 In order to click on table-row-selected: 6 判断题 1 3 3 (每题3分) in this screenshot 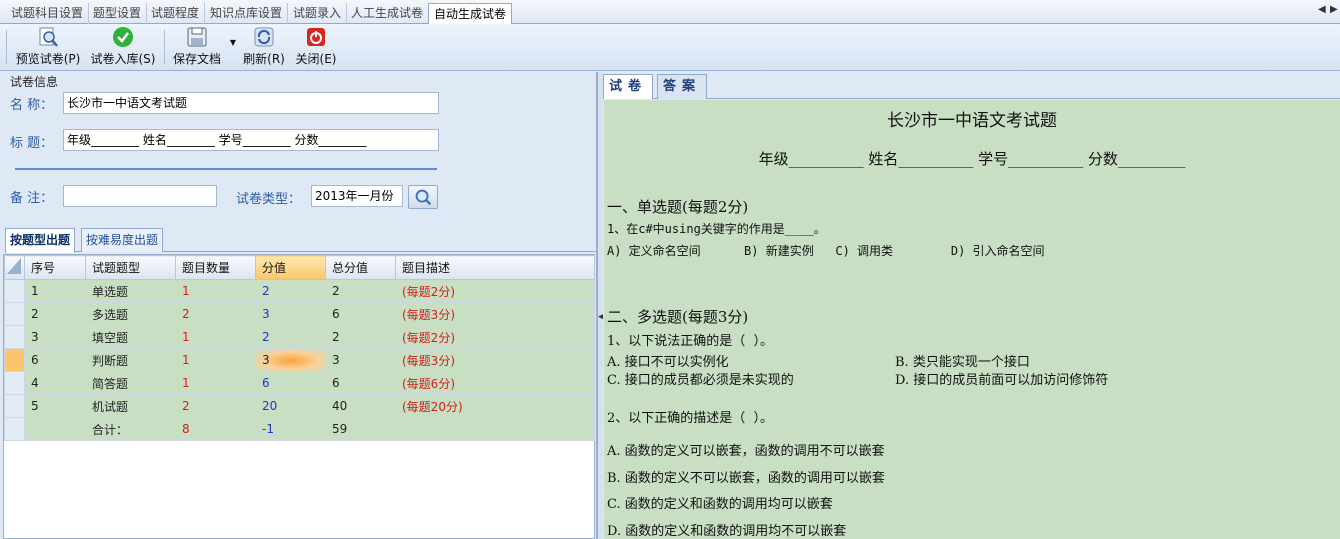, I will do `click(299, 360)`.